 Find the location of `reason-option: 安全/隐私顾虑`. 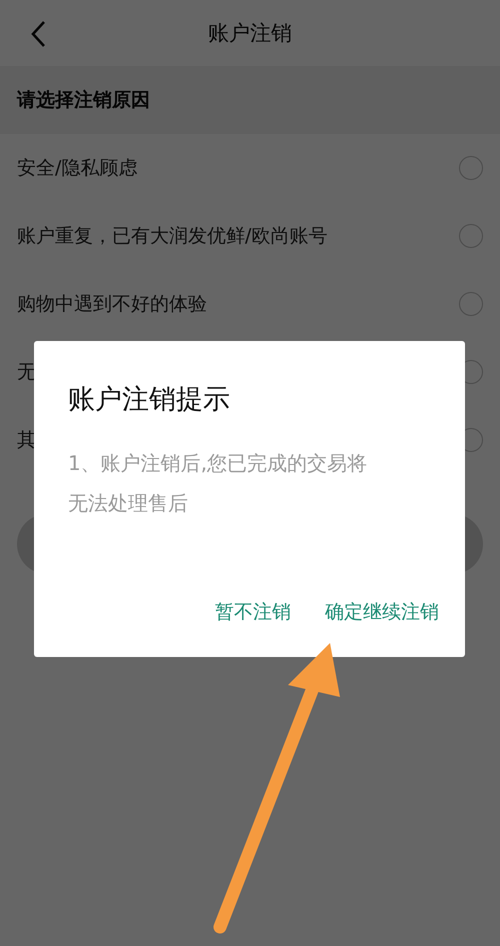

reason-option: 安全/隐私顾虑 is located at coordinates (250, 168).